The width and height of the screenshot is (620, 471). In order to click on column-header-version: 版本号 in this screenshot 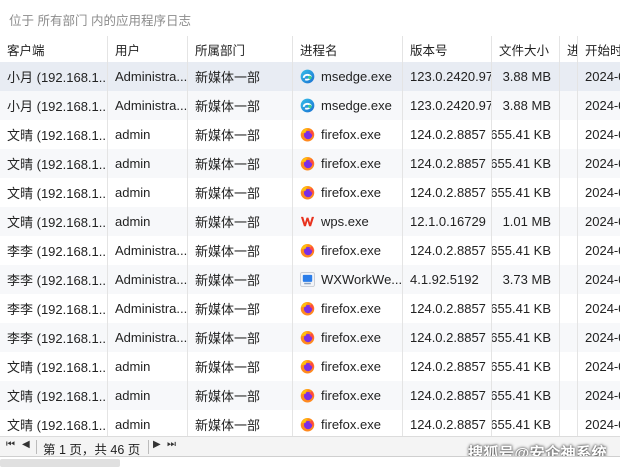, I will do `click(447, 49)`.